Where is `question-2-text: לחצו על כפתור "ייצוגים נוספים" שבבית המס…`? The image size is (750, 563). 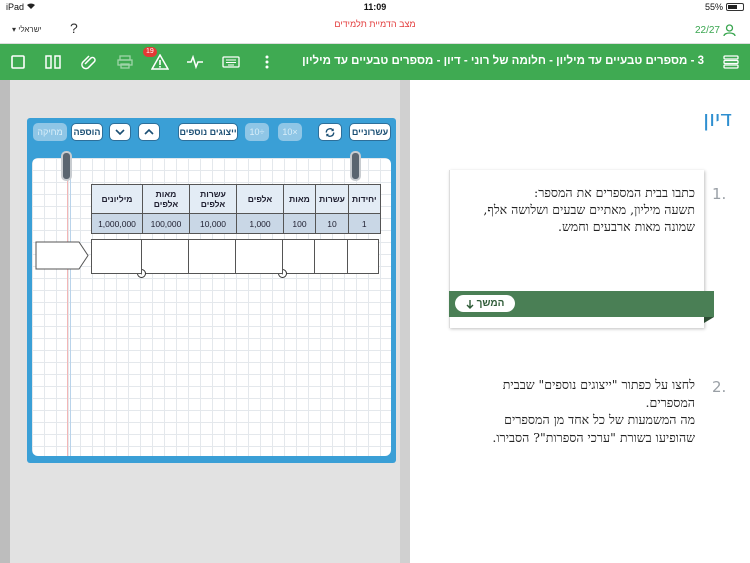
question-2-text: לחצו על כפתור "ייצוגים נוספים" שבבית המס… is located at coordinates (593, 411).